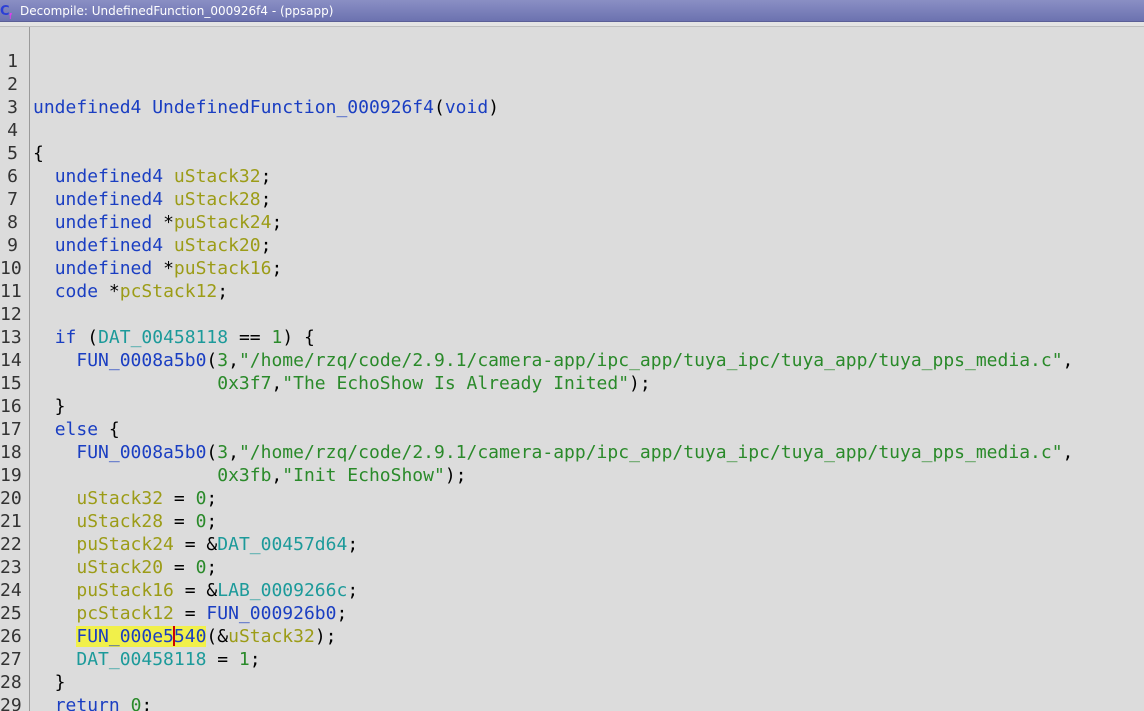 This screenshot has height=711, width=1144. Describe the element at coordinates (572, 590) in the screenshot. I see `code-line: 24 pcStack12 = FUN_000926b0;` at that location.